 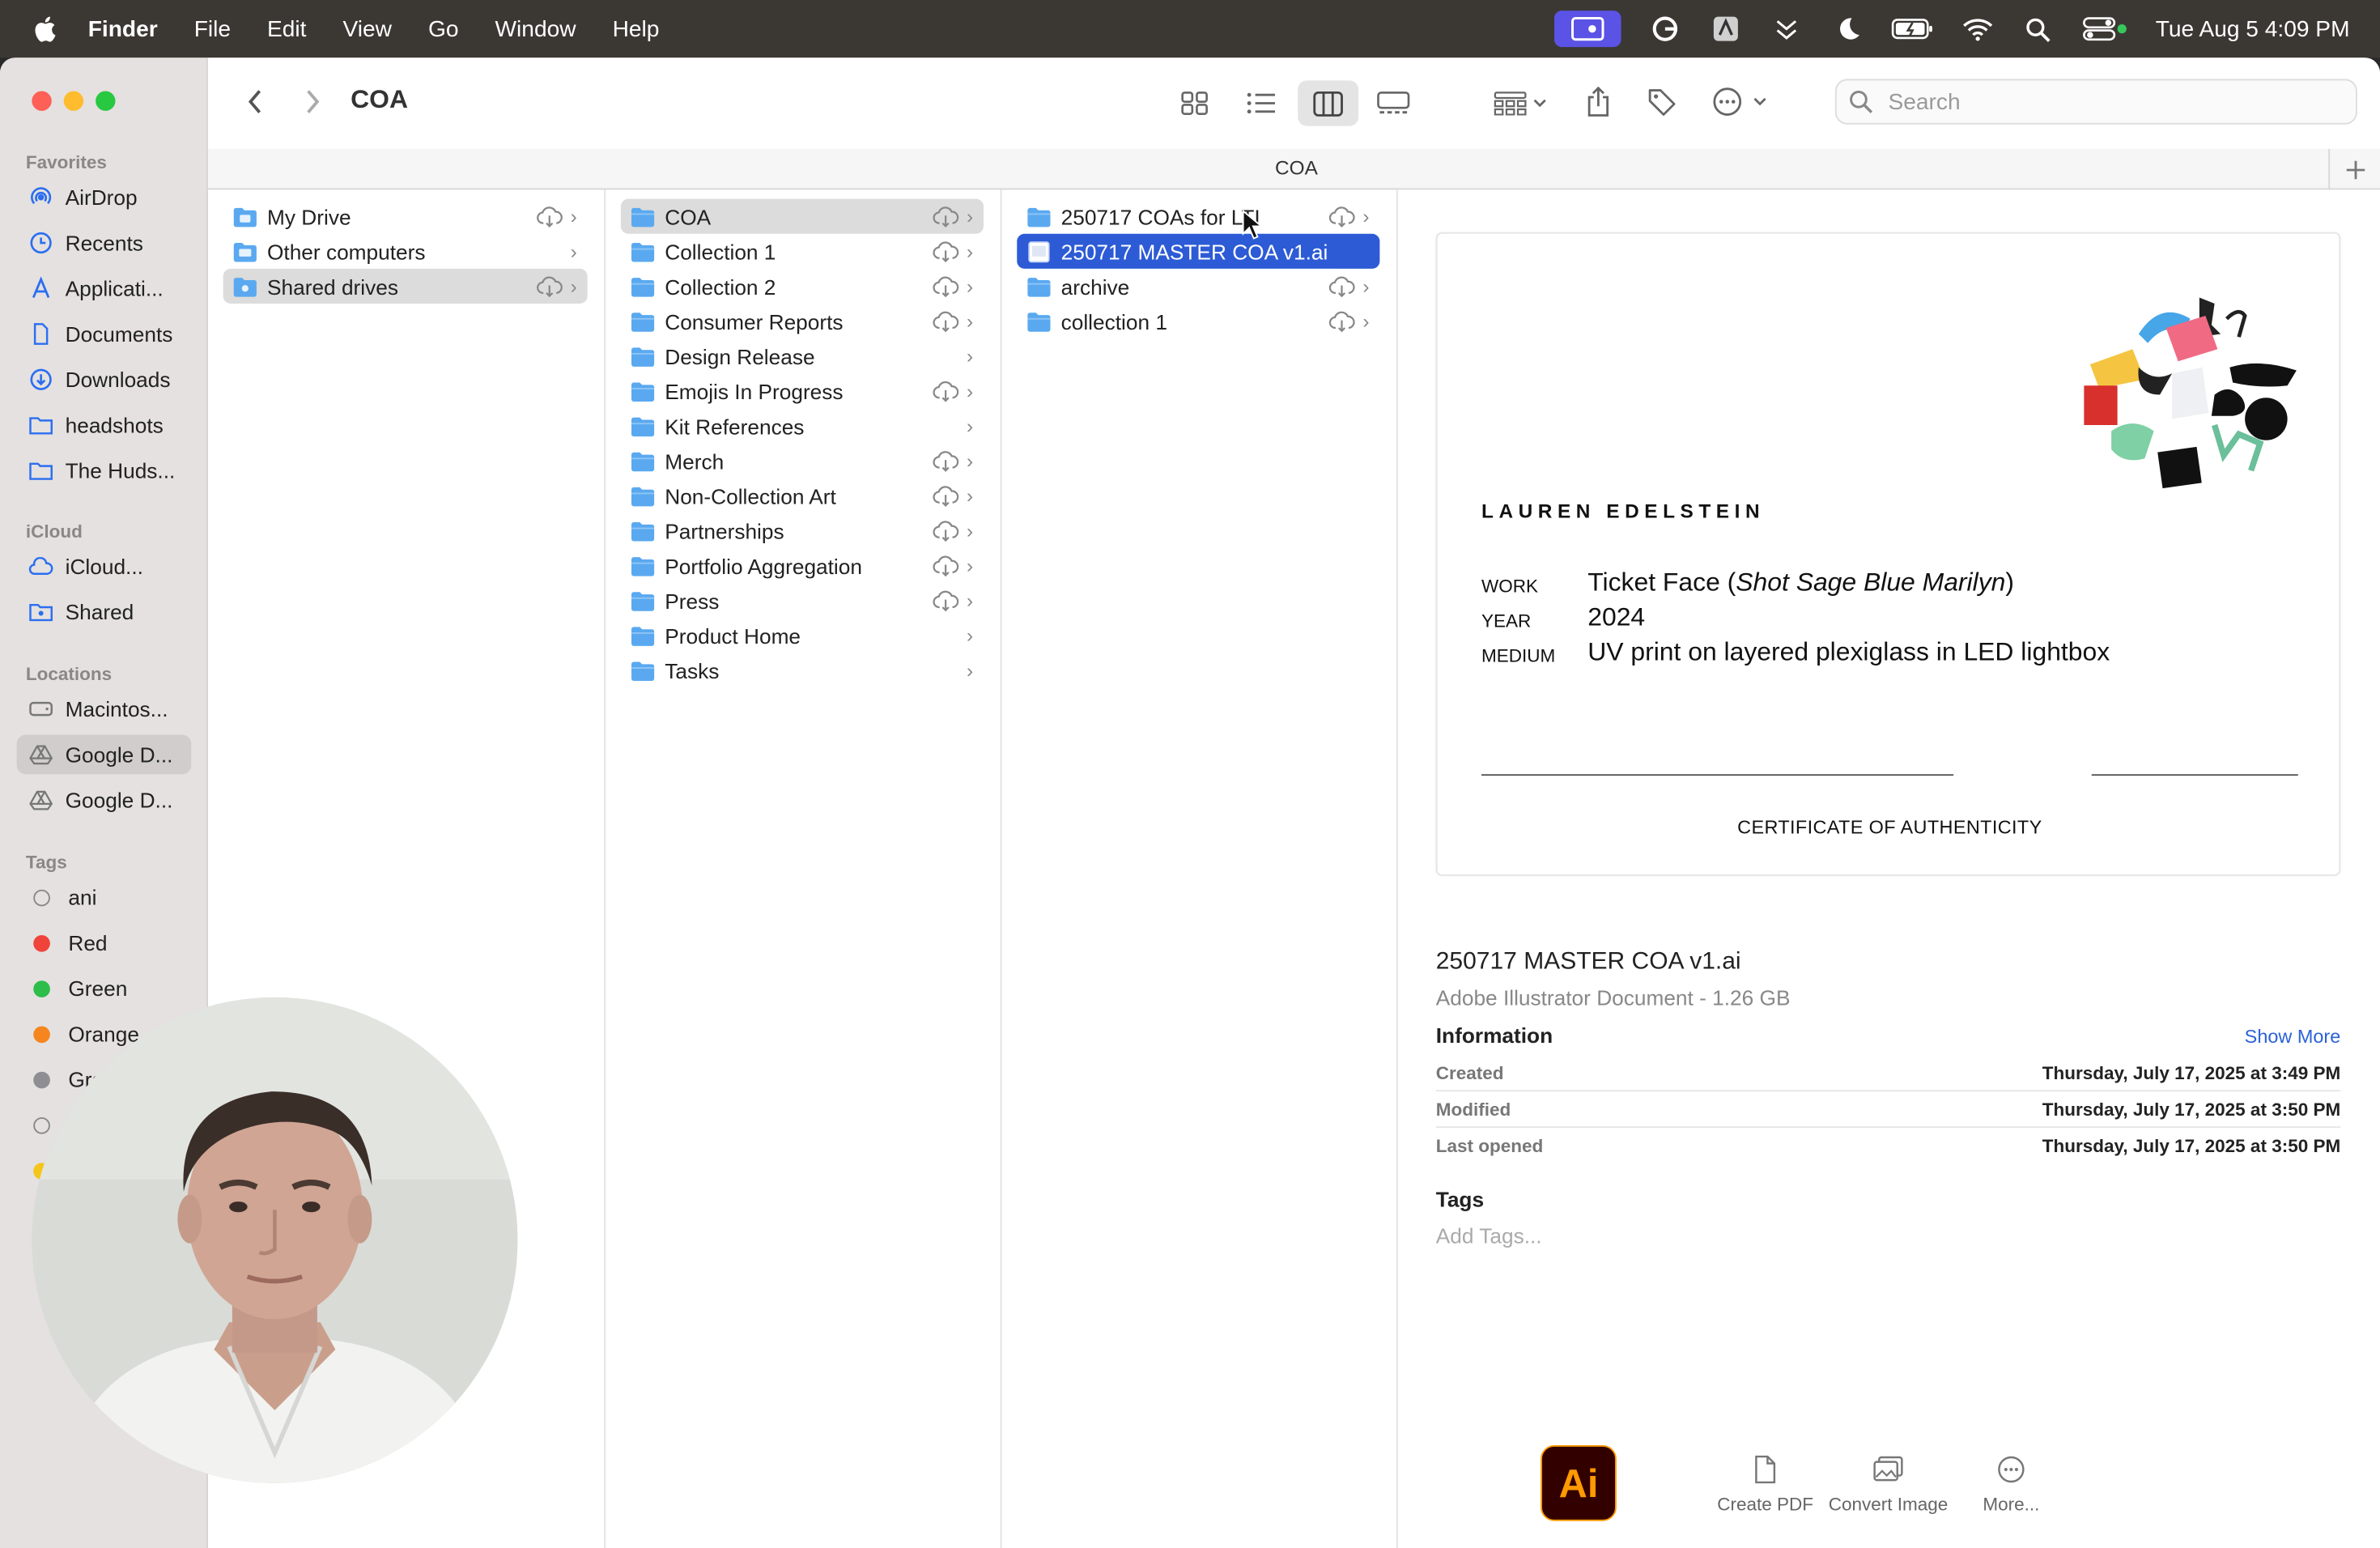 What do you see at coordinates (367, 29) in the screenshot?
I see `menu-view: View` at bounding box center [367, 29].